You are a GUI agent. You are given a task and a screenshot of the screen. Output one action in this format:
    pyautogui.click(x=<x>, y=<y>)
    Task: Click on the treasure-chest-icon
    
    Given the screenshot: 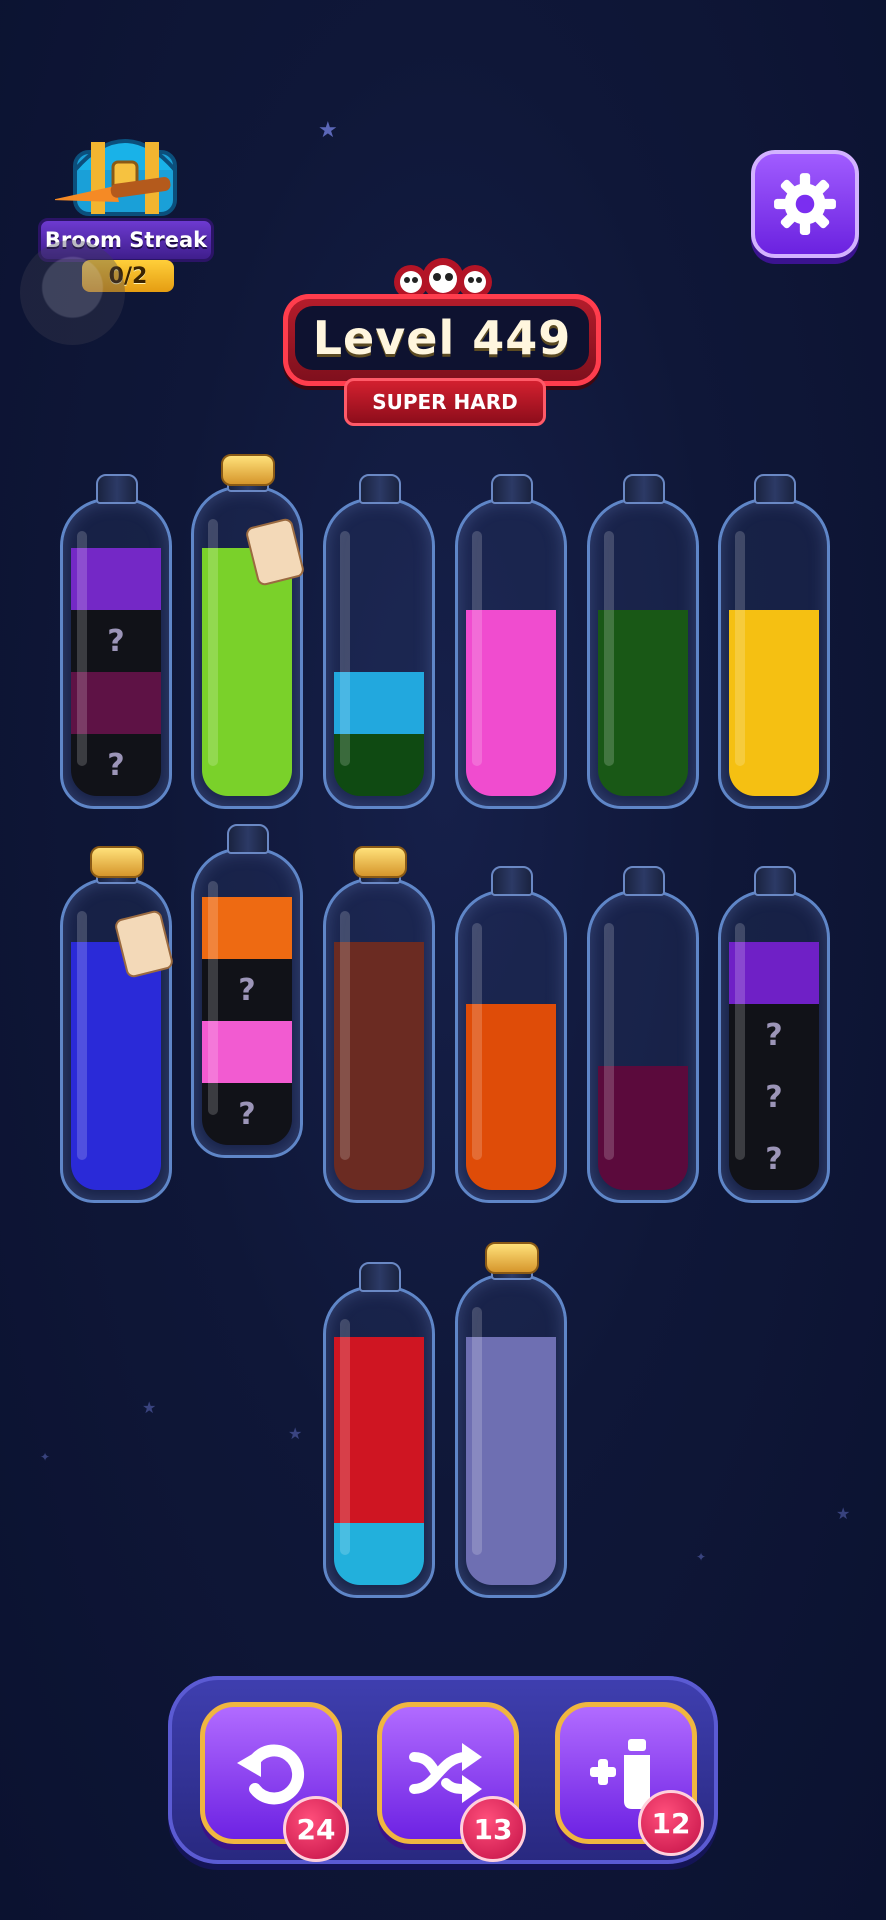 What is the action you would take?
    pyautogui.click(x=116, y=177)
    